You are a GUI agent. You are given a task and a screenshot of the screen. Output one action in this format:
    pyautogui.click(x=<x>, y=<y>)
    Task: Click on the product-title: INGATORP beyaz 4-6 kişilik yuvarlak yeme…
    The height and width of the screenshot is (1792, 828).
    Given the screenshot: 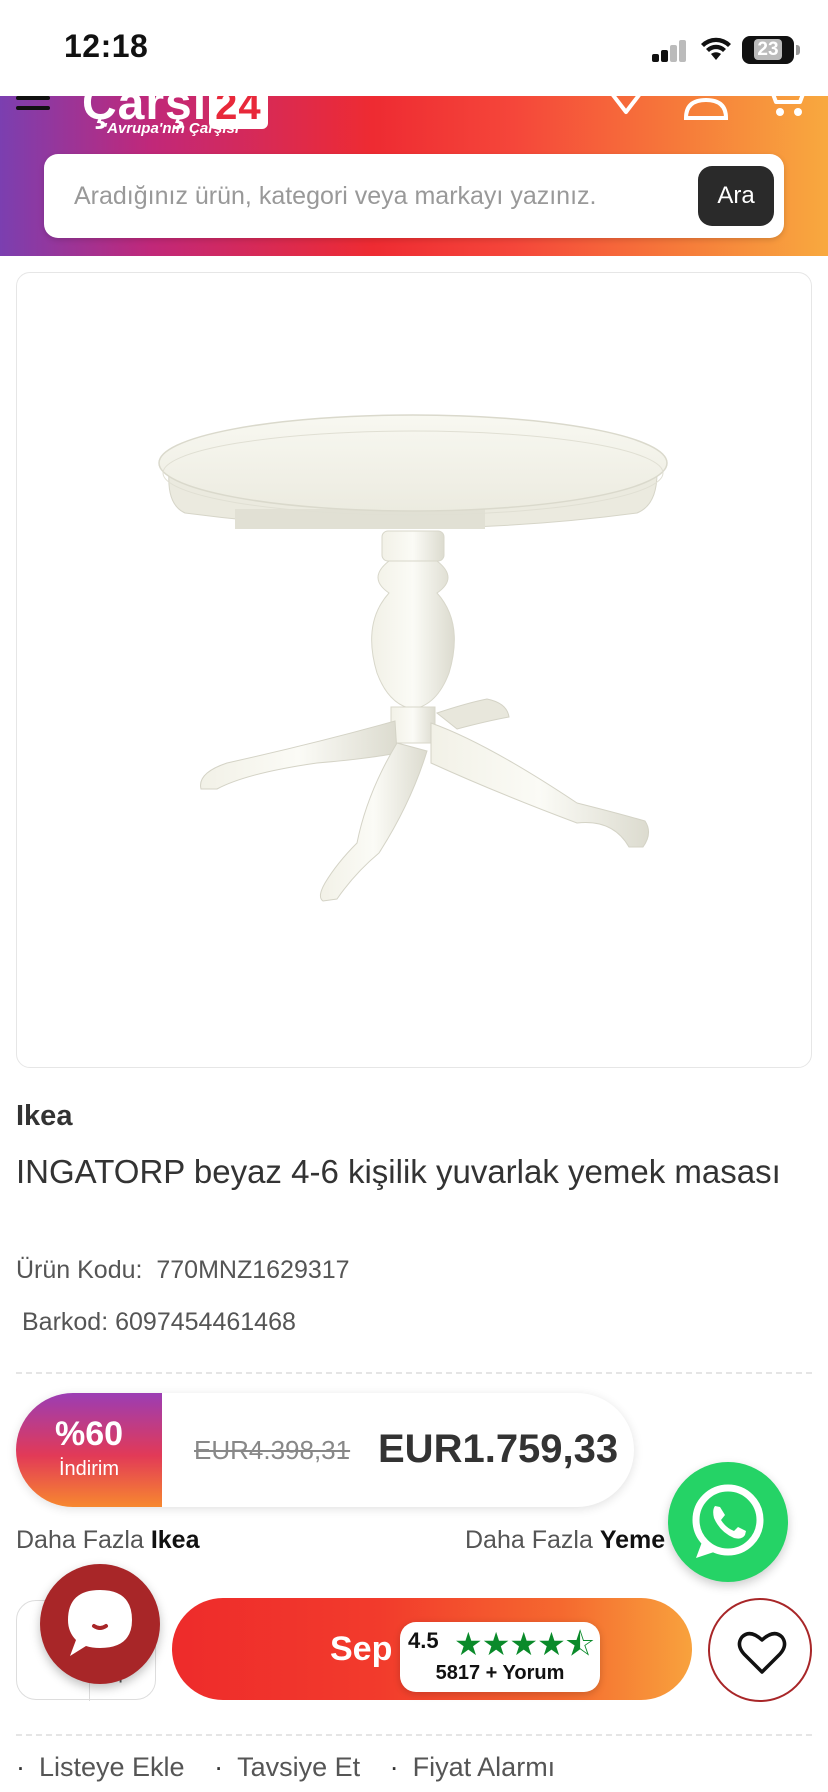 What is the action you would take?
    pyautogui.click(x=398, y=1171)
    